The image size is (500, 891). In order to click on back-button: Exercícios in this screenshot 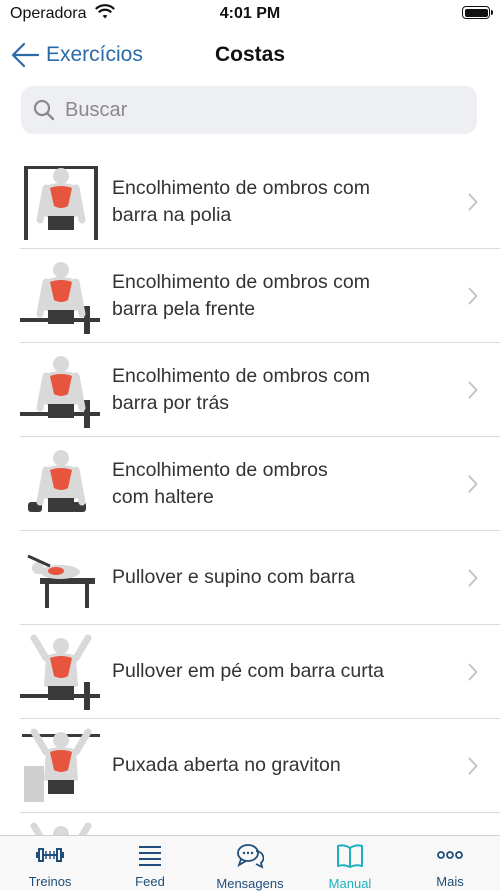, I will do `click(76, 55)`.